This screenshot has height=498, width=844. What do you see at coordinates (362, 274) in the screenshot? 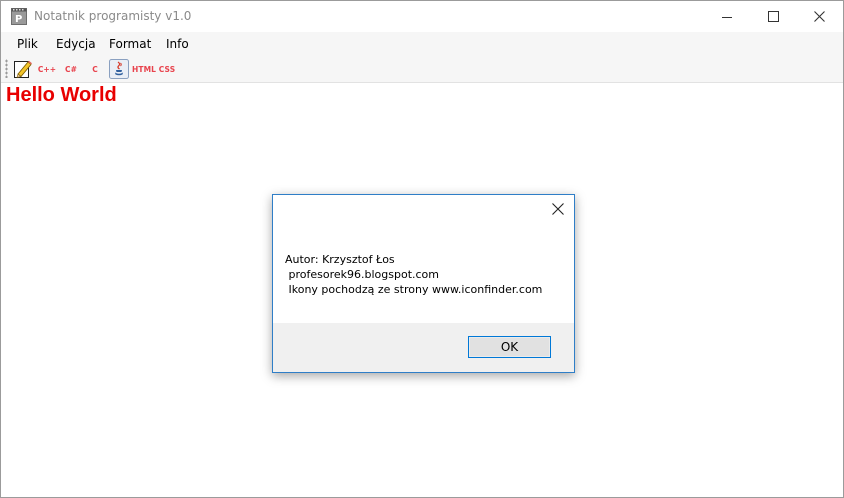
I see `dialog-line-blog: profesorek96.blogspot.com` at bounding box center [362, 274].